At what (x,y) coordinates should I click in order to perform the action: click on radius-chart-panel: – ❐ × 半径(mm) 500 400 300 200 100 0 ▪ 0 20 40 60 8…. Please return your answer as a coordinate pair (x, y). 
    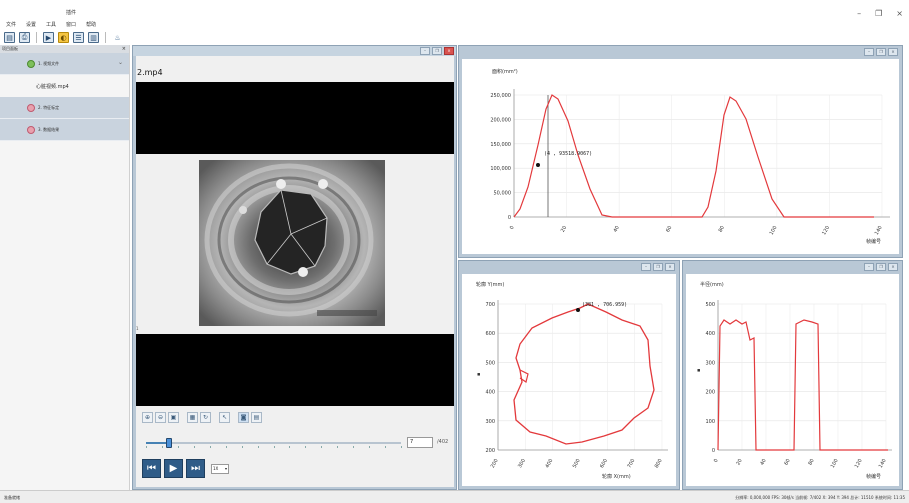
    Looking at the image, I should click on (792, 375).